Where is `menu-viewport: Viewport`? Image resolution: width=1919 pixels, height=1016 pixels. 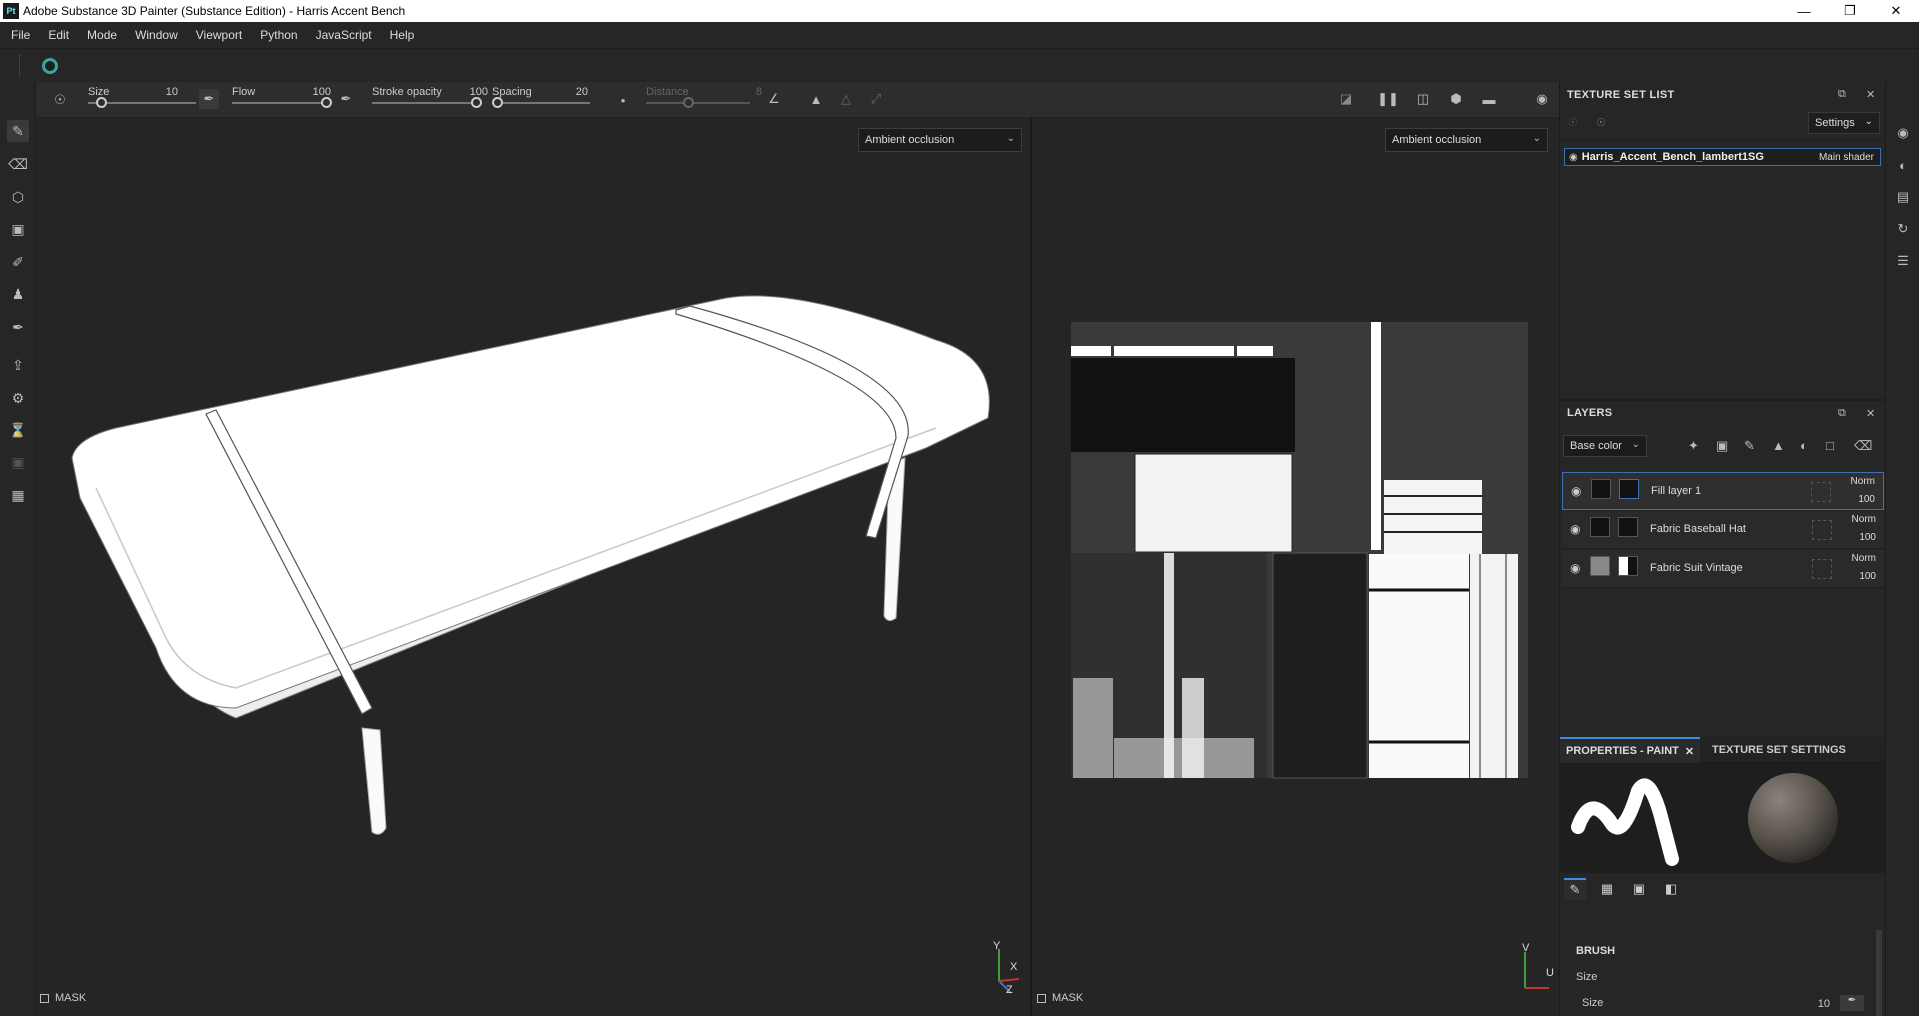 menu-viewport: Viewport is located at coordinates (219, 35).